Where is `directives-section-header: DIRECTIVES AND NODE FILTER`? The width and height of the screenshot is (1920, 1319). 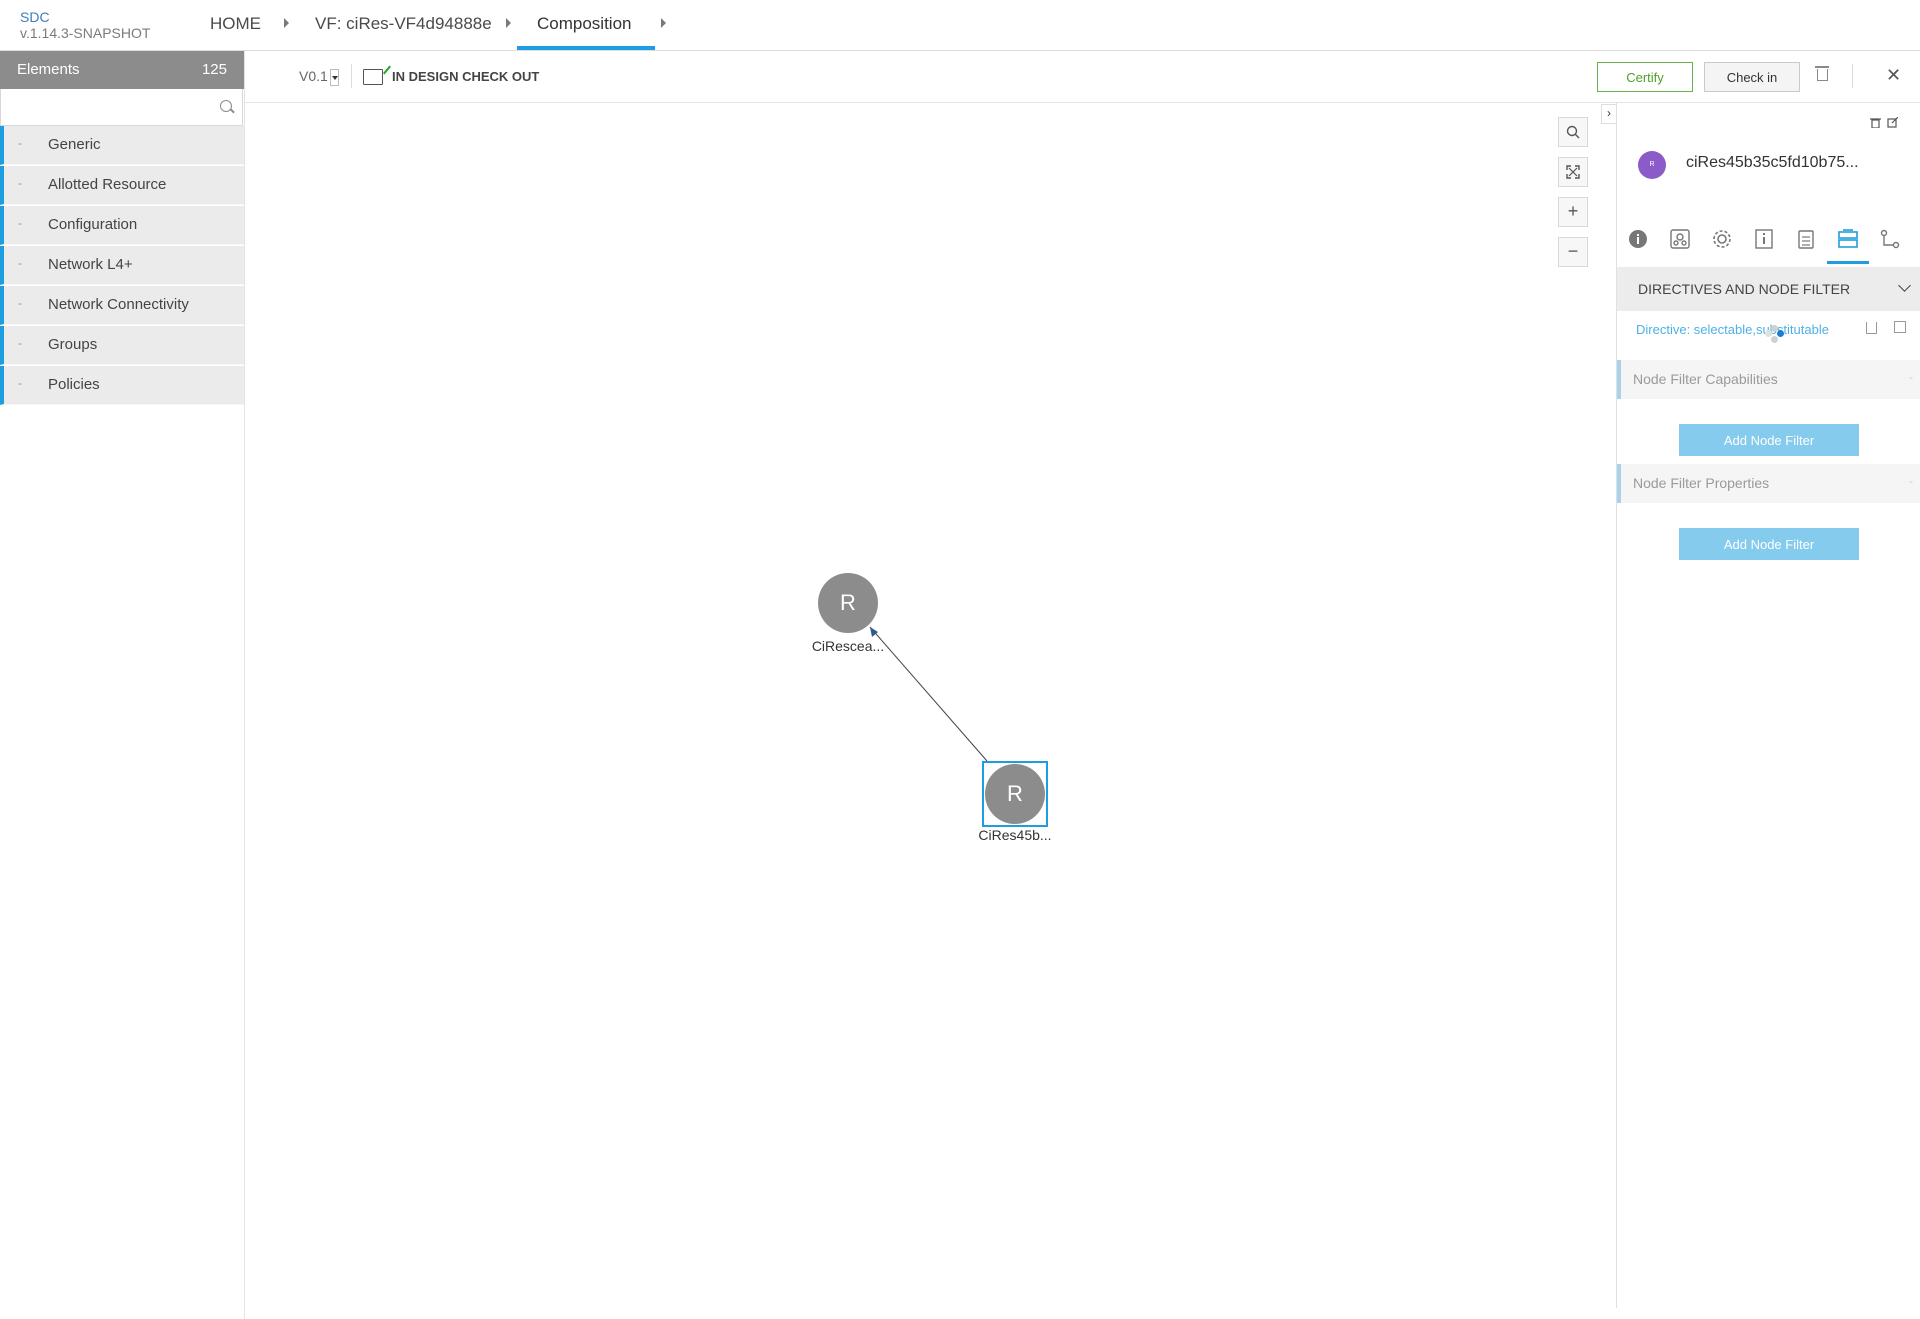
directives-section-header: DIRECTIVES AND NODE FILTER is located at coordinates (1768, 289).